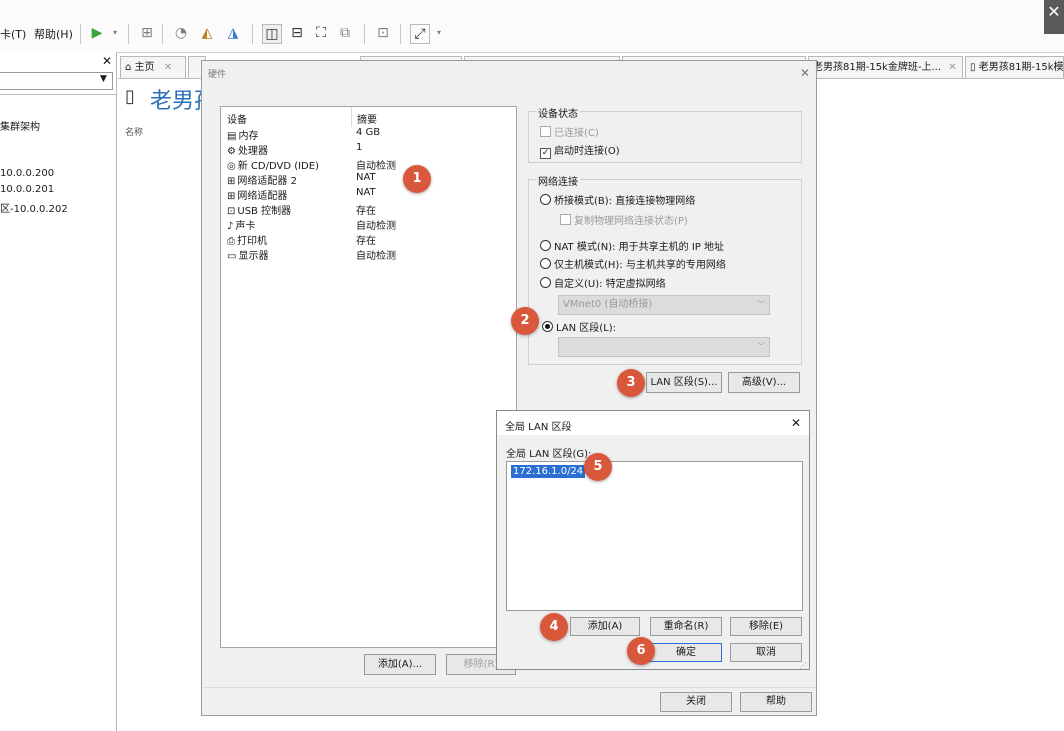  I want to click on device-name-text: 新 CD/DVD (IDE), so click(278, 166).